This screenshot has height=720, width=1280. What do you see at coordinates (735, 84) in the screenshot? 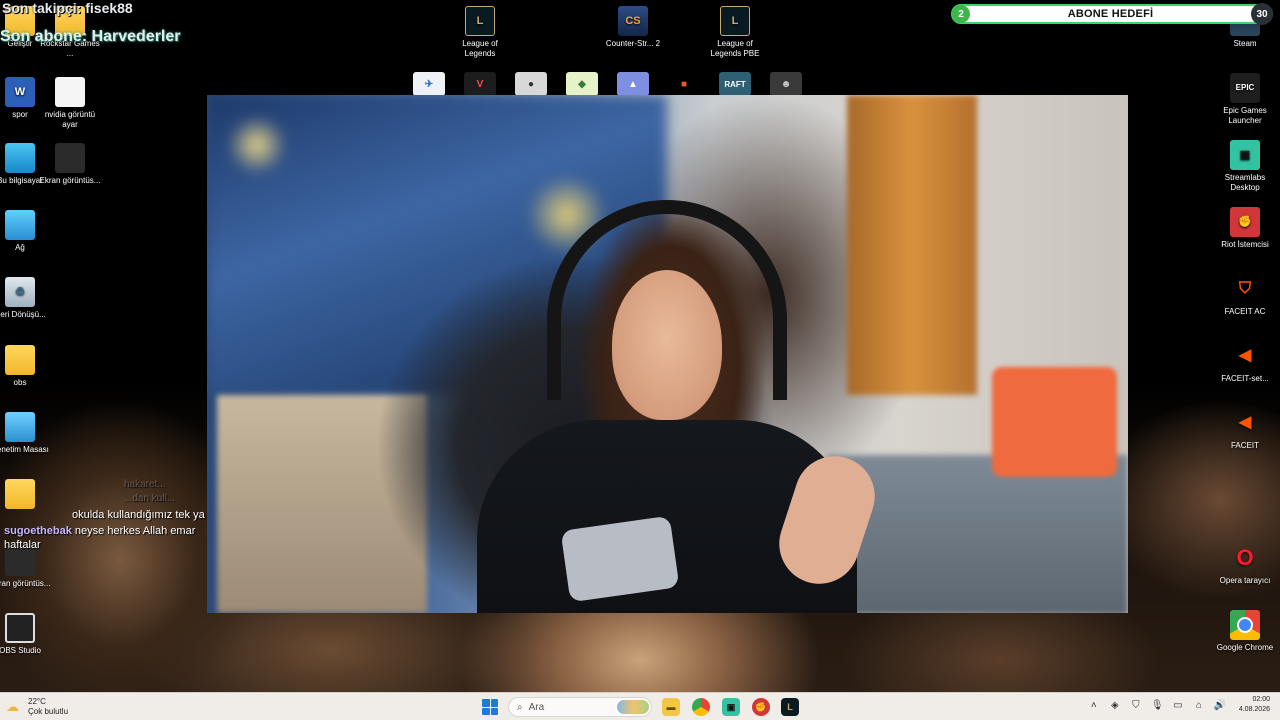
I see `raft-icon: RAFT` at bounding box center [735, 84].